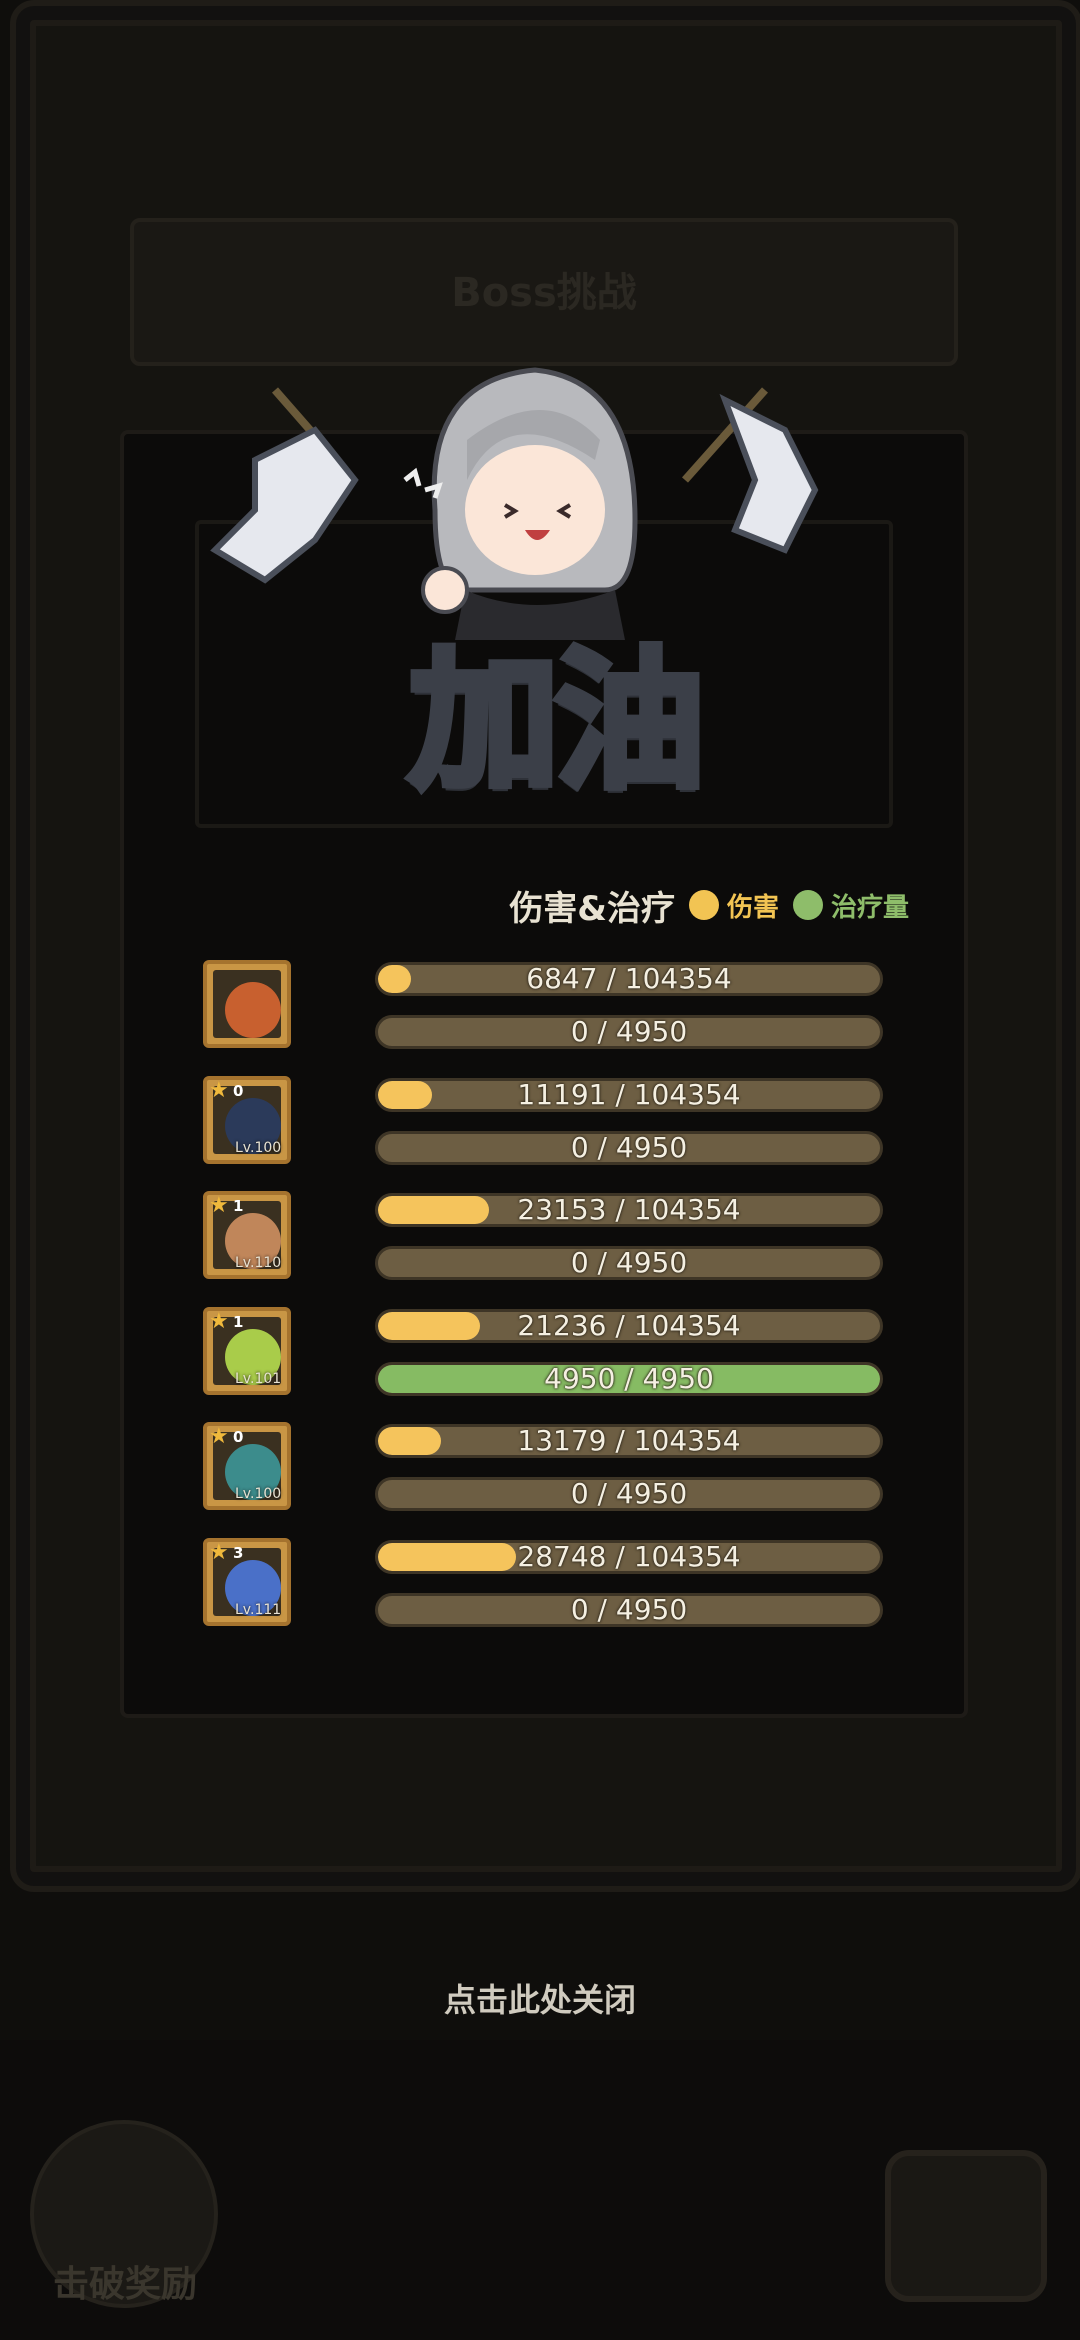 Image resolution: width=1080 pixels, height=2340 pixels. I want to click on background-title: Boss挑战, so click(544, 293).